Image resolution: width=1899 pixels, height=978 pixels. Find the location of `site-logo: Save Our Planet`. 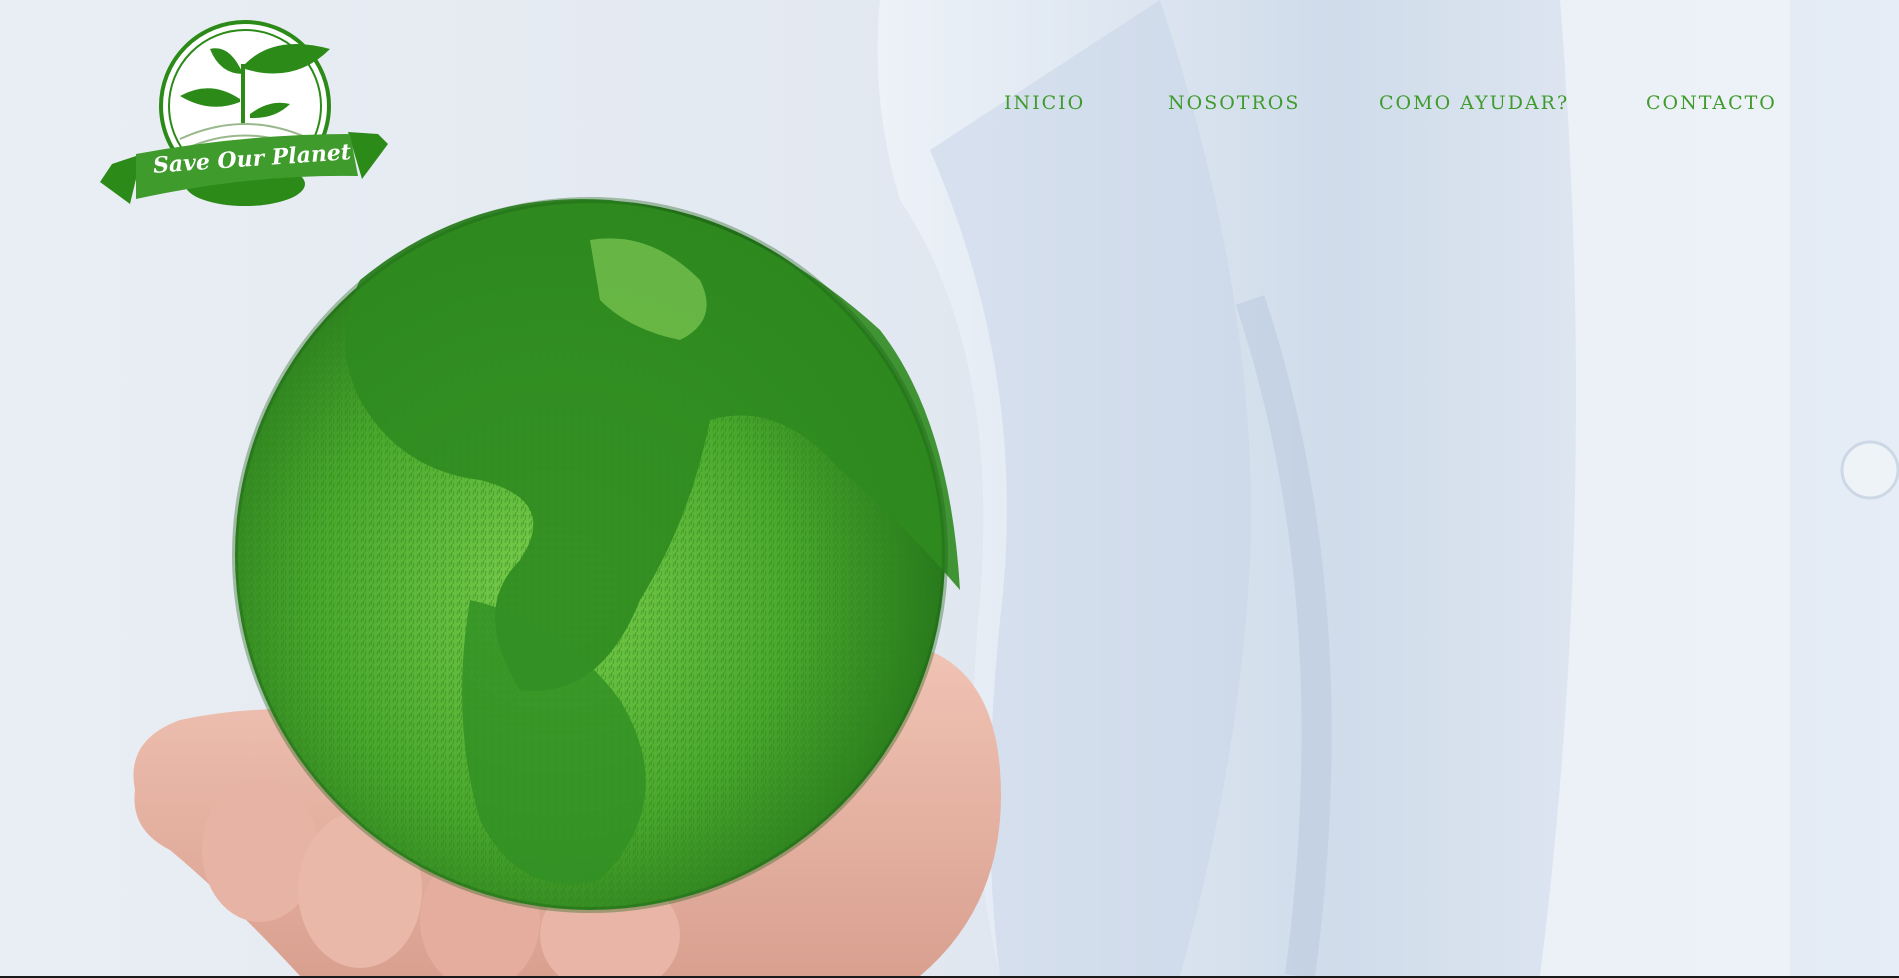

site-logo: Save Our Planet is located at coordinates (245, 116).